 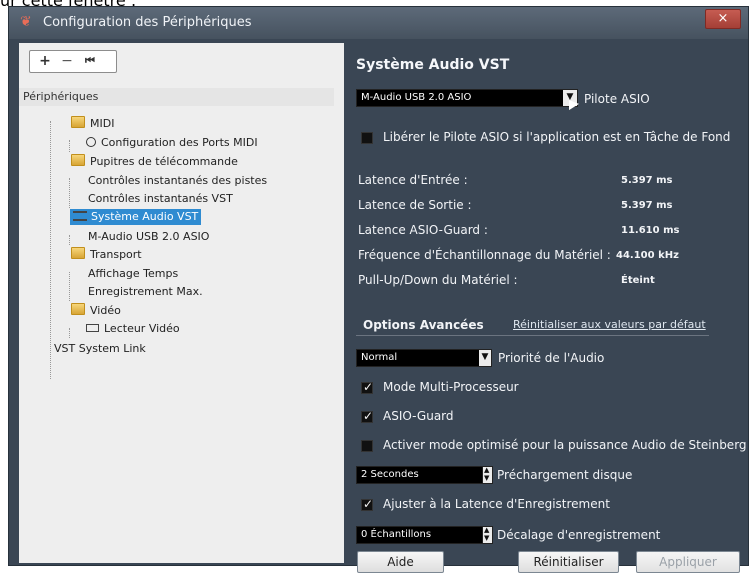 I want to click on disk-preload-label: Préchargement disque, so click(x=565, y=475).